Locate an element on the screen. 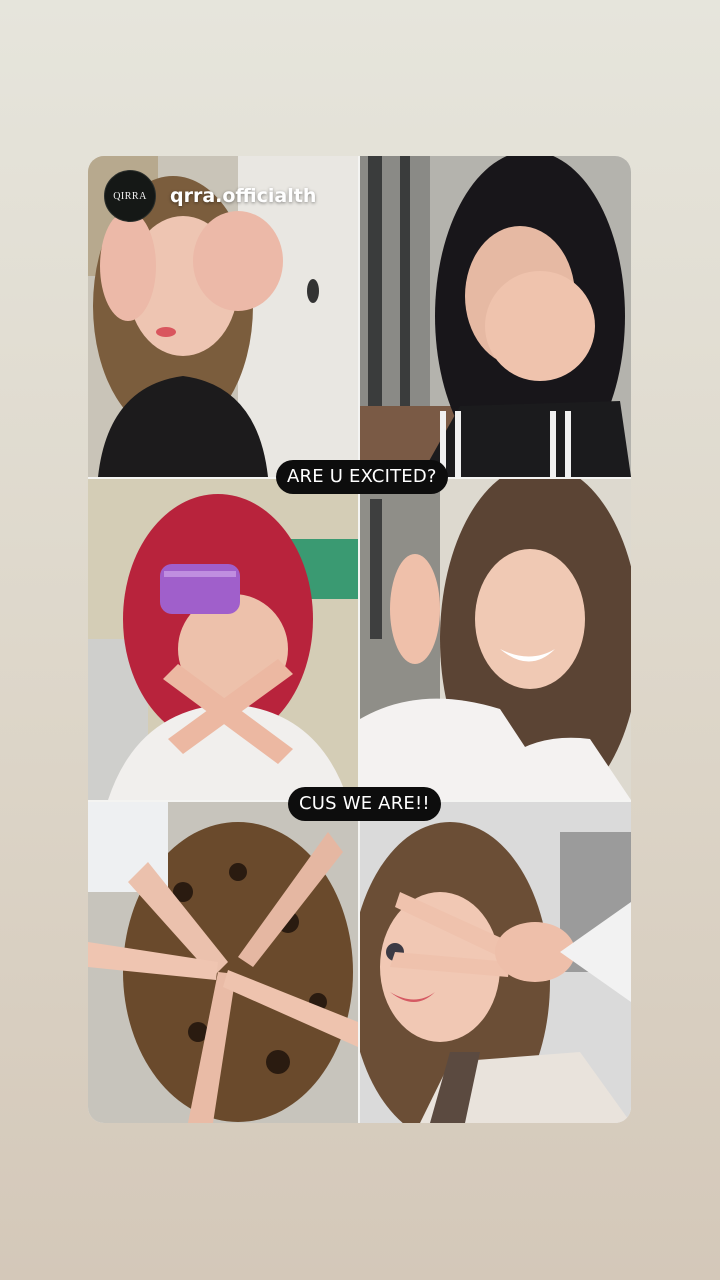 The image size is (720, 1280). avatar-logo-text: QIRRA is located at coordinates (130, 196).